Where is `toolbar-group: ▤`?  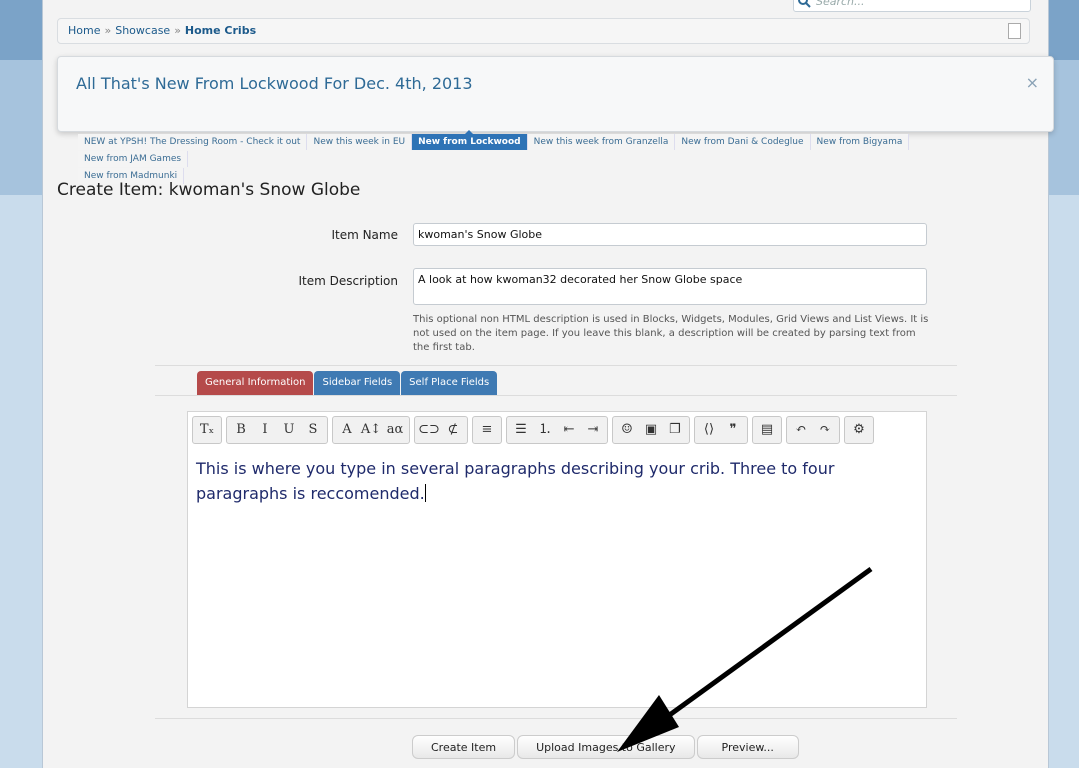 toolbar-group: ▤ is located at coordinates (767, 430).